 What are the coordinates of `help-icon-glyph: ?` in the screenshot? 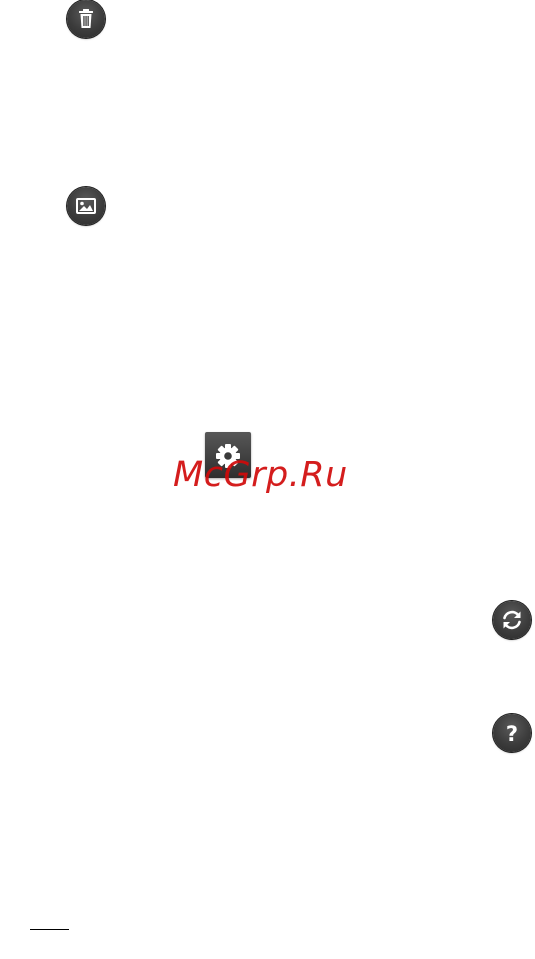 It's located at (512, 734).